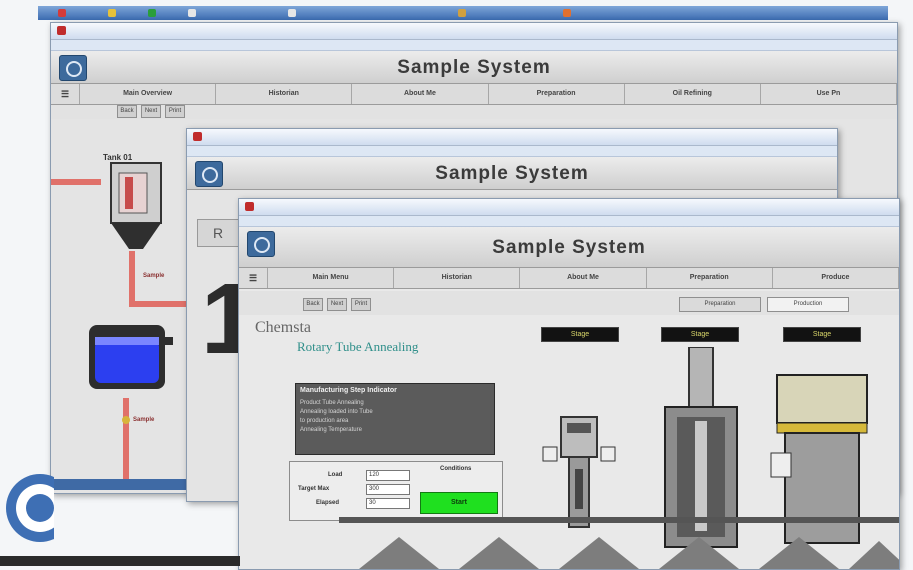 The height and width of the screenshot is (570, 913). Describe the element at coordinates (358, 346) in the screenshot. I see `process-subtitle: Rotary Tube Annealing` at that location.